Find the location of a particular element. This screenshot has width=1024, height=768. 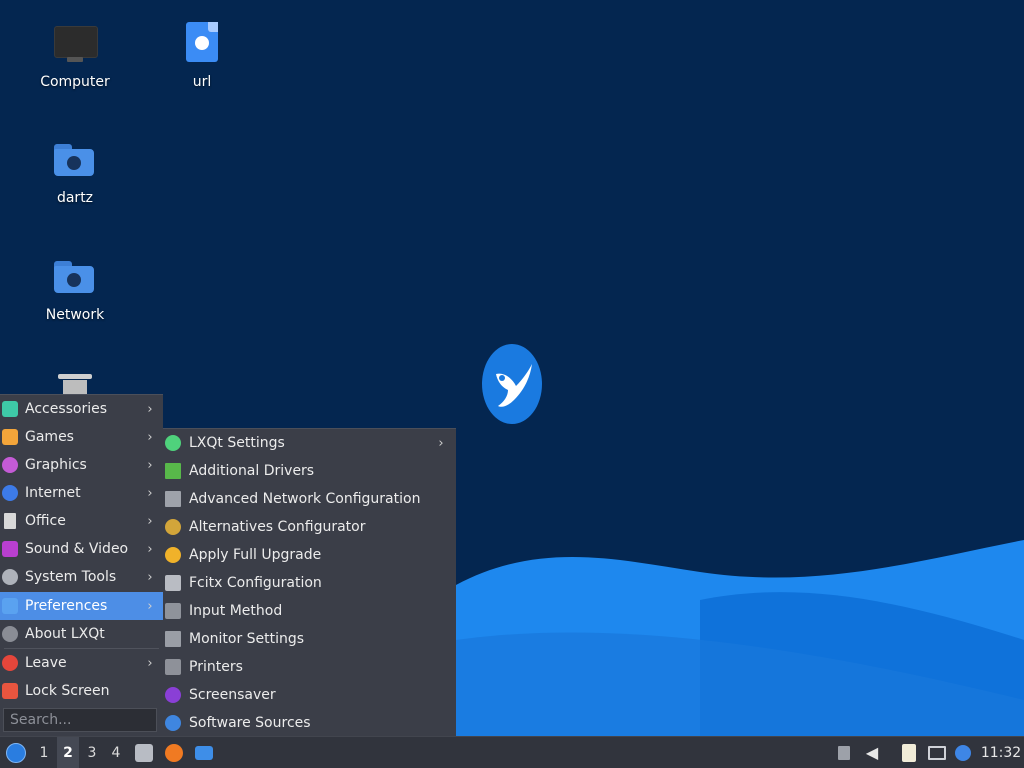

submenu-item-label: Software Sources is located at coordinates (250, 723).